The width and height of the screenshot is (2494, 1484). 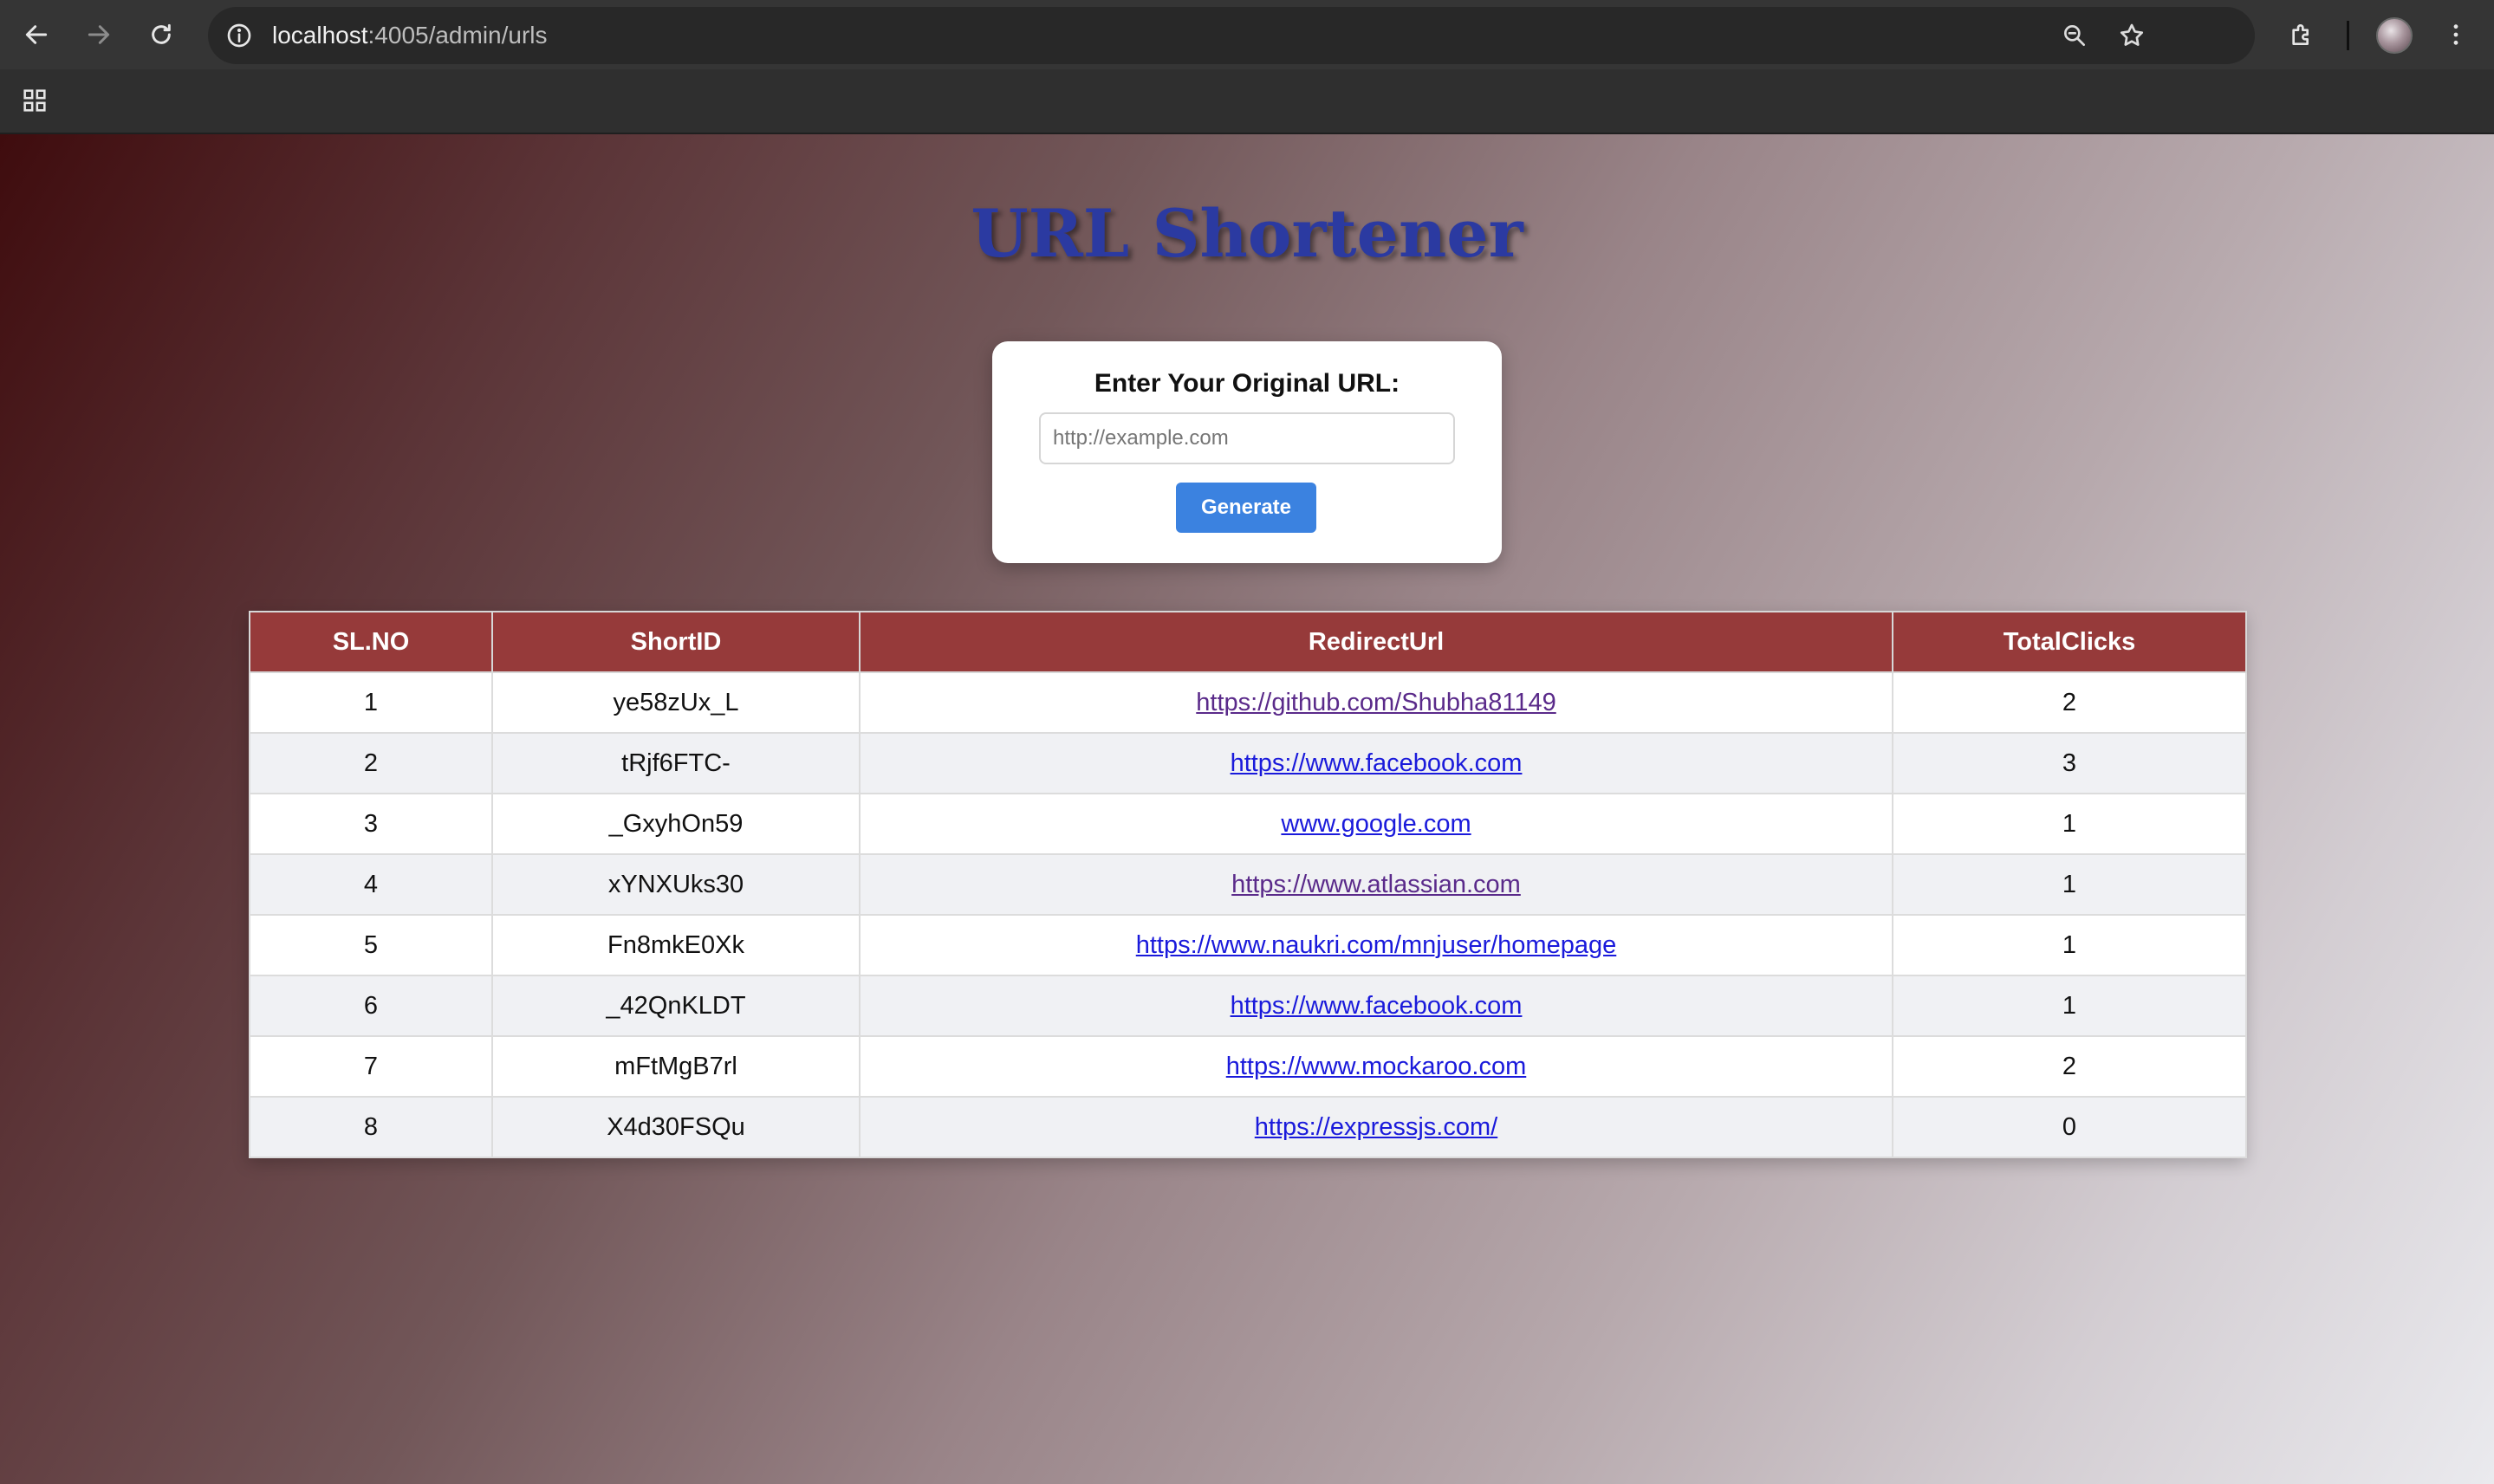 What do you see at coordinates (1247, 383) in the screenshot?
I see `url-input-label: Enter Your Original URL:` at bounding box center [1247, 383].